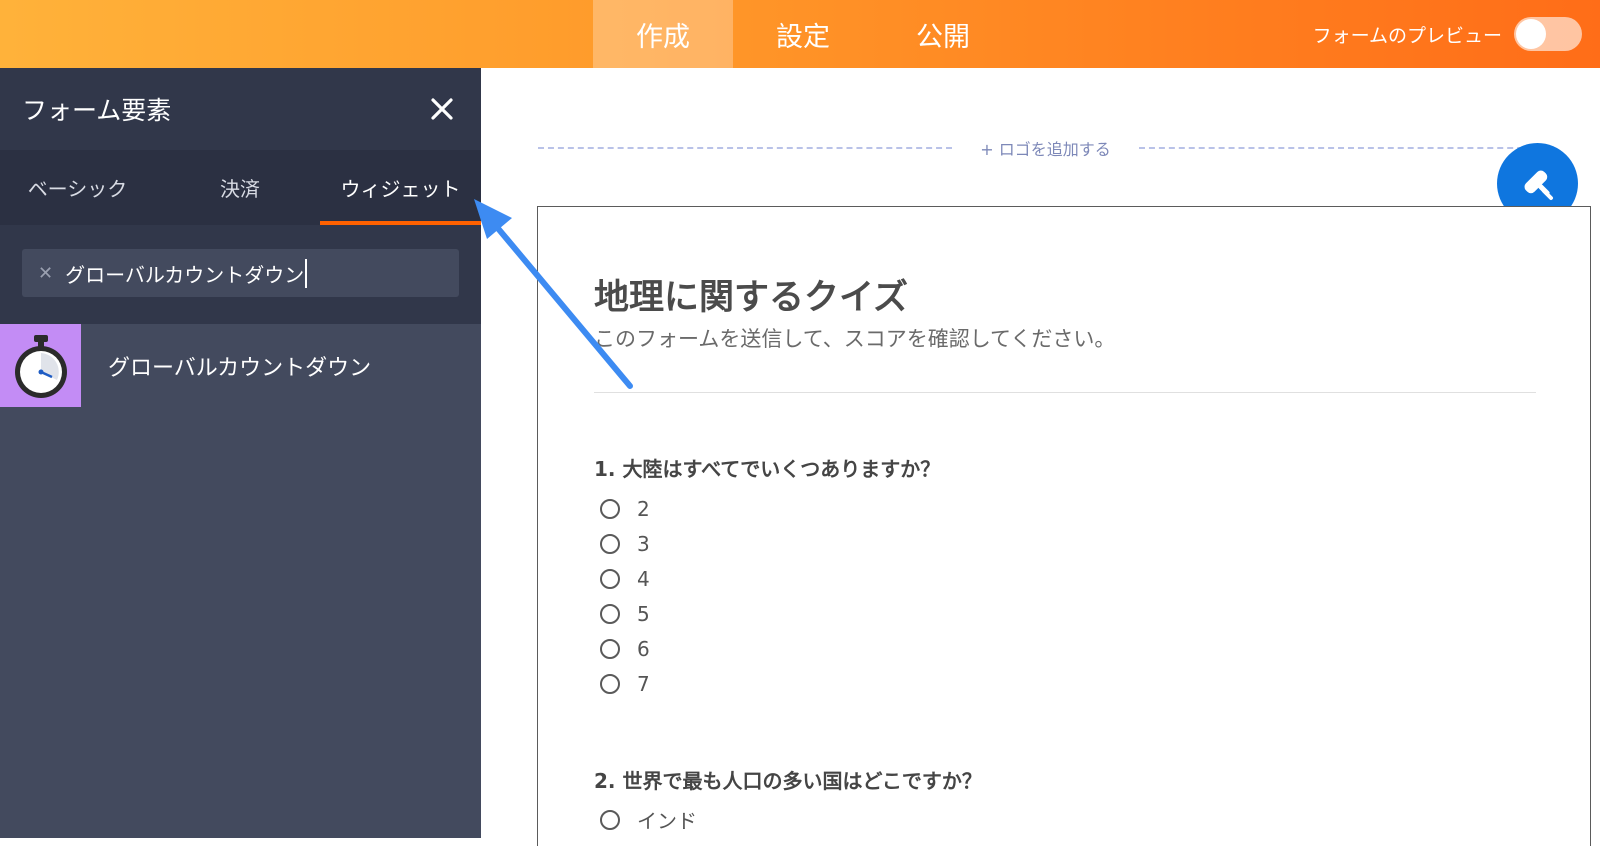  I want to click on widget-search-input: ✕ グローバルカウントダウン, so click(240, 273).